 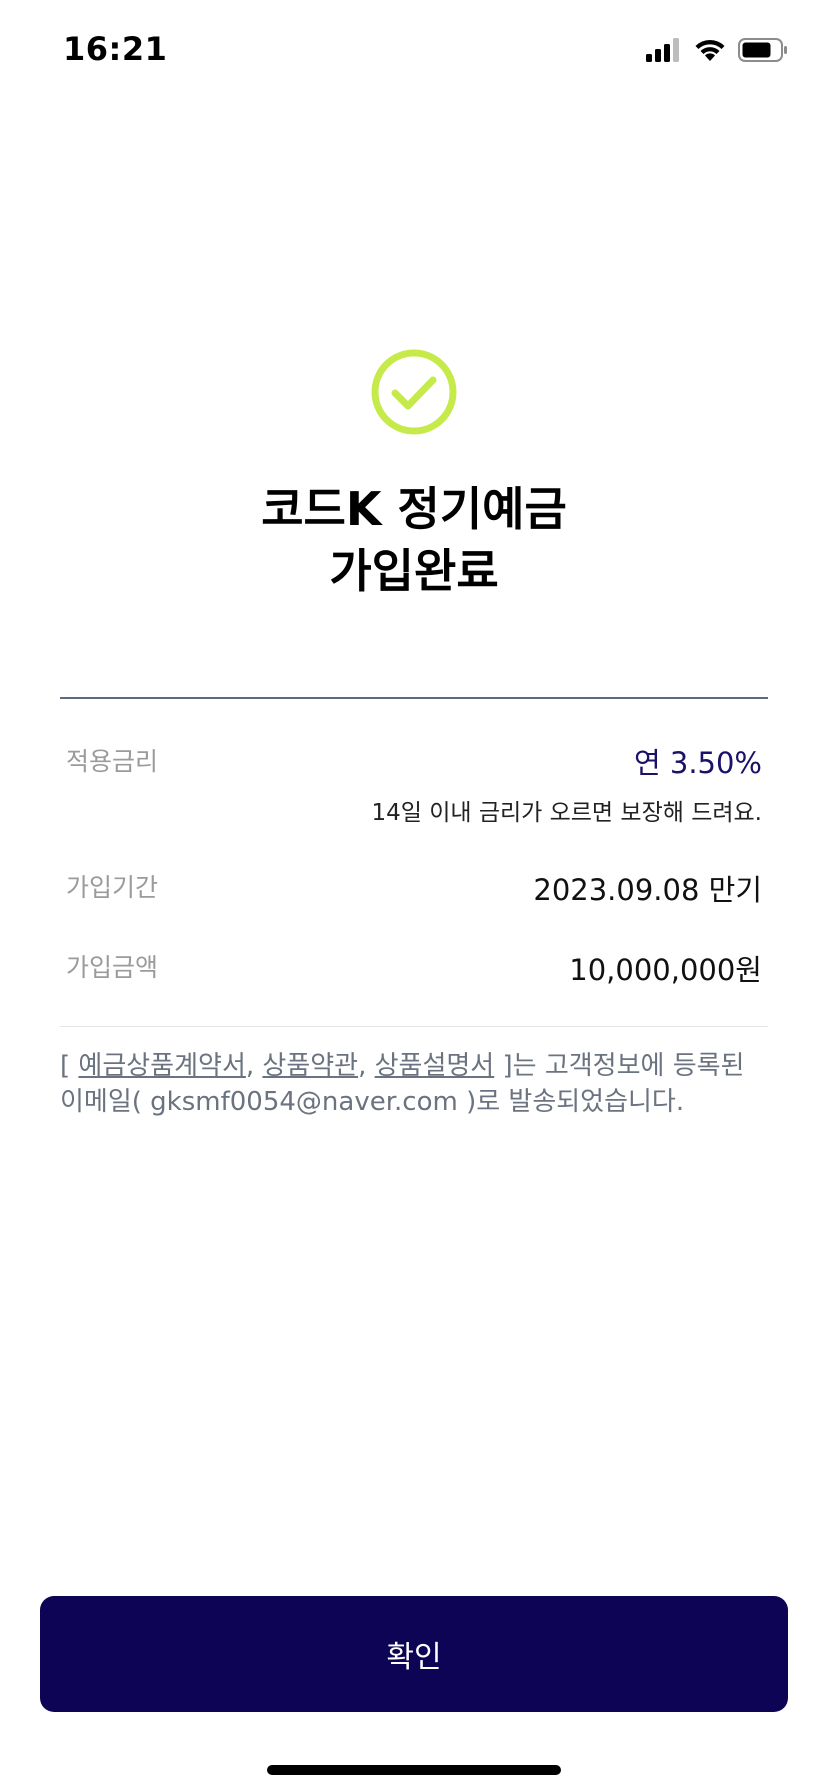 I want to click on amount-label: 가입금액, so click(x=112, y=967).